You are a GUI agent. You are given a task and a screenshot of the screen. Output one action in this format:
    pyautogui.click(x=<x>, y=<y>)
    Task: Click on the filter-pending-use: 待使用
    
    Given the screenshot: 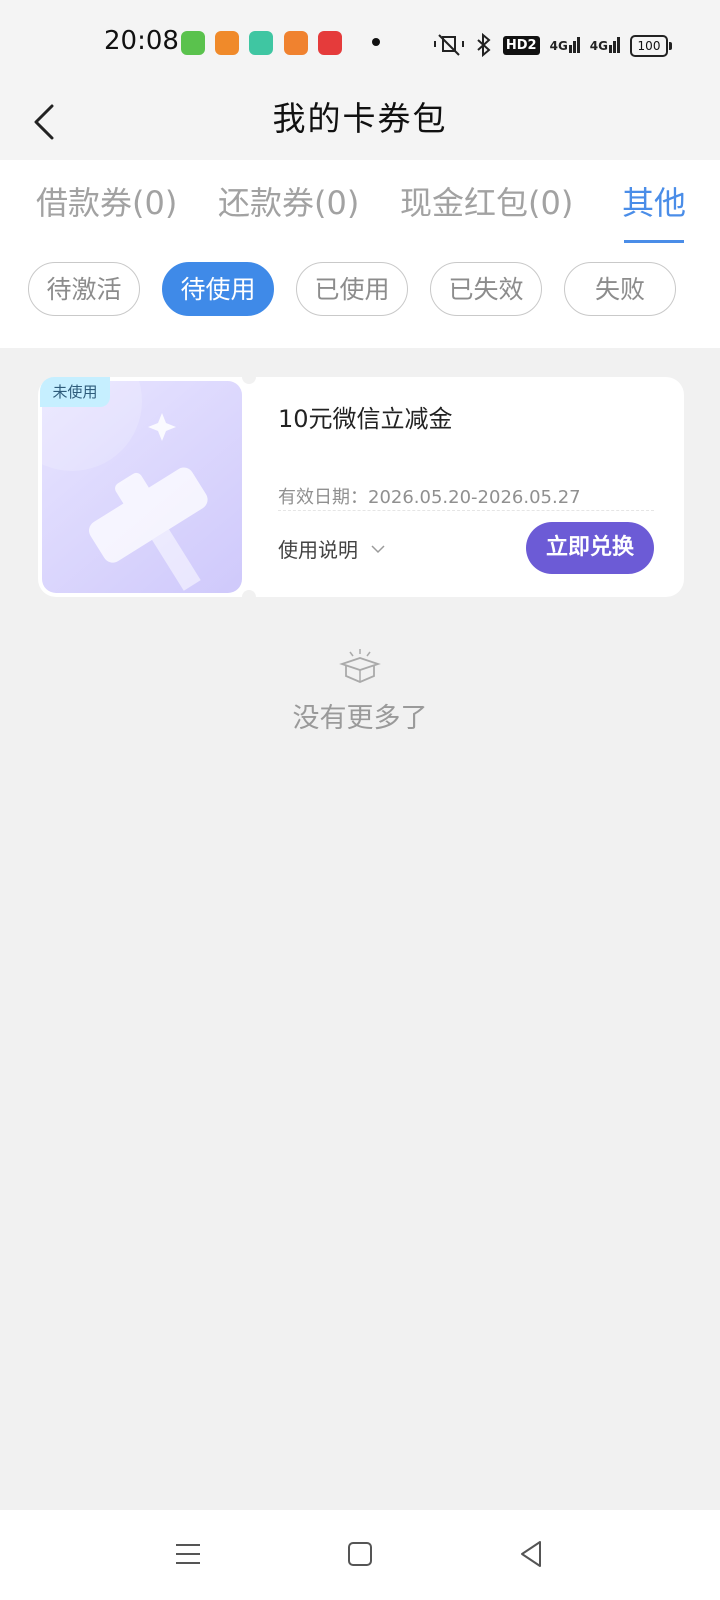 What is the action you would take?
    pyautogui.click(x=218, y=289)
    